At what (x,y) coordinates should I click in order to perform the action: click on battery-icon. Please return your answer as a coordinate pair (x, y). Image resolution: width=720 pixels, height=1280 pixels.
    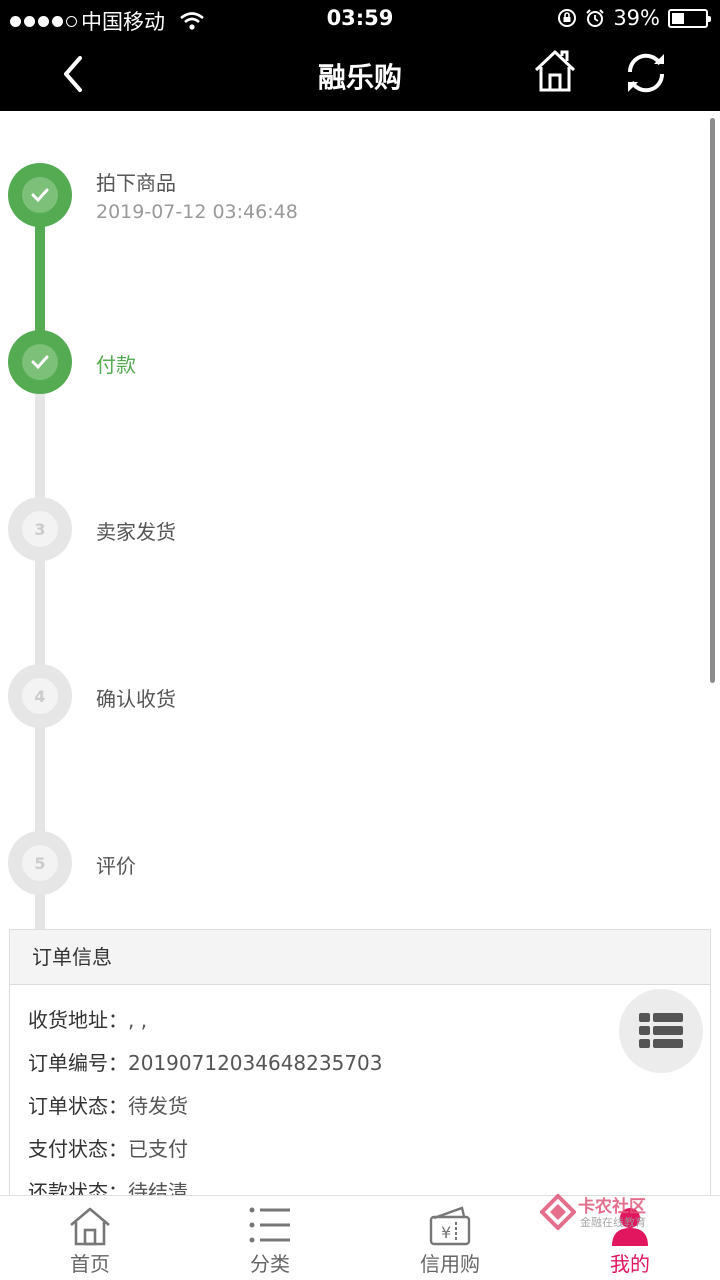
    Looking at the image, I should click on (689, 18).